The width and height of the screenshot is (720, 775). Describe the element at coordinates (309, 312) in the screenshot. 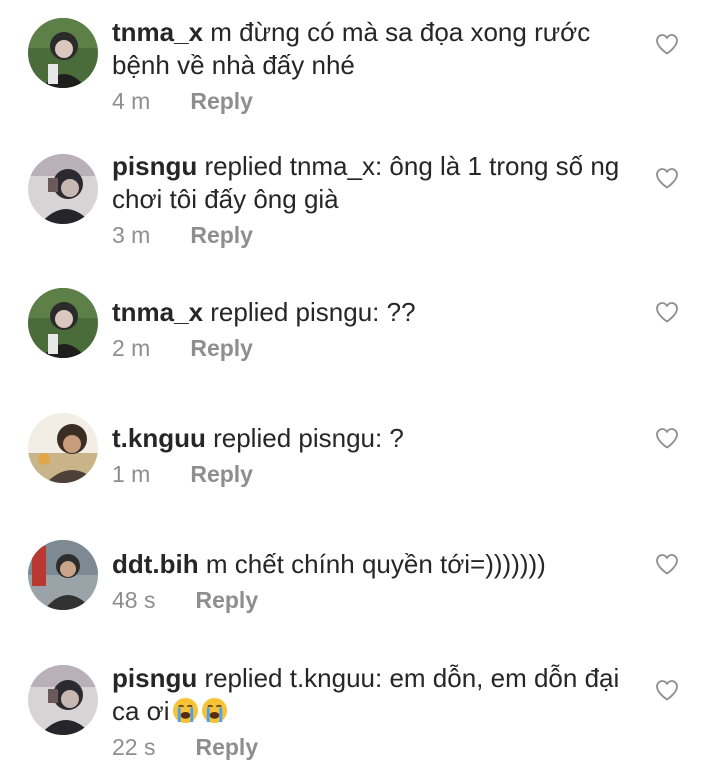

I see `comment-body: replied pisngu: ??` at that location.